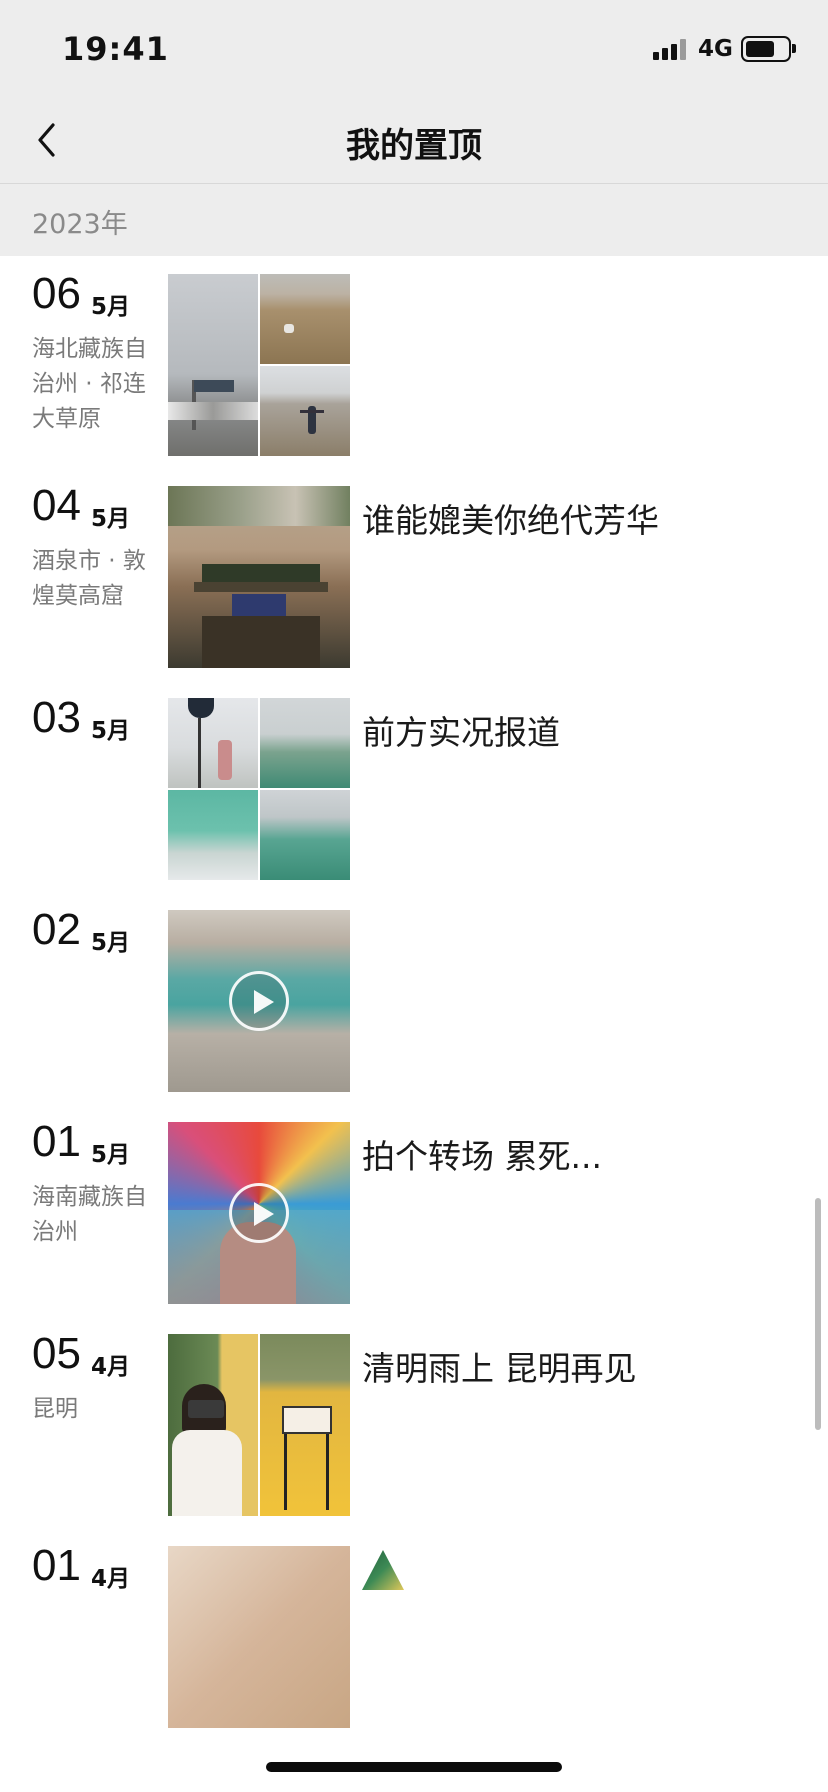  Describe the element at coordinates (510, 518) in the screenshot. I see `post-caption: 谁能媲美你绝代芳华` at that location.